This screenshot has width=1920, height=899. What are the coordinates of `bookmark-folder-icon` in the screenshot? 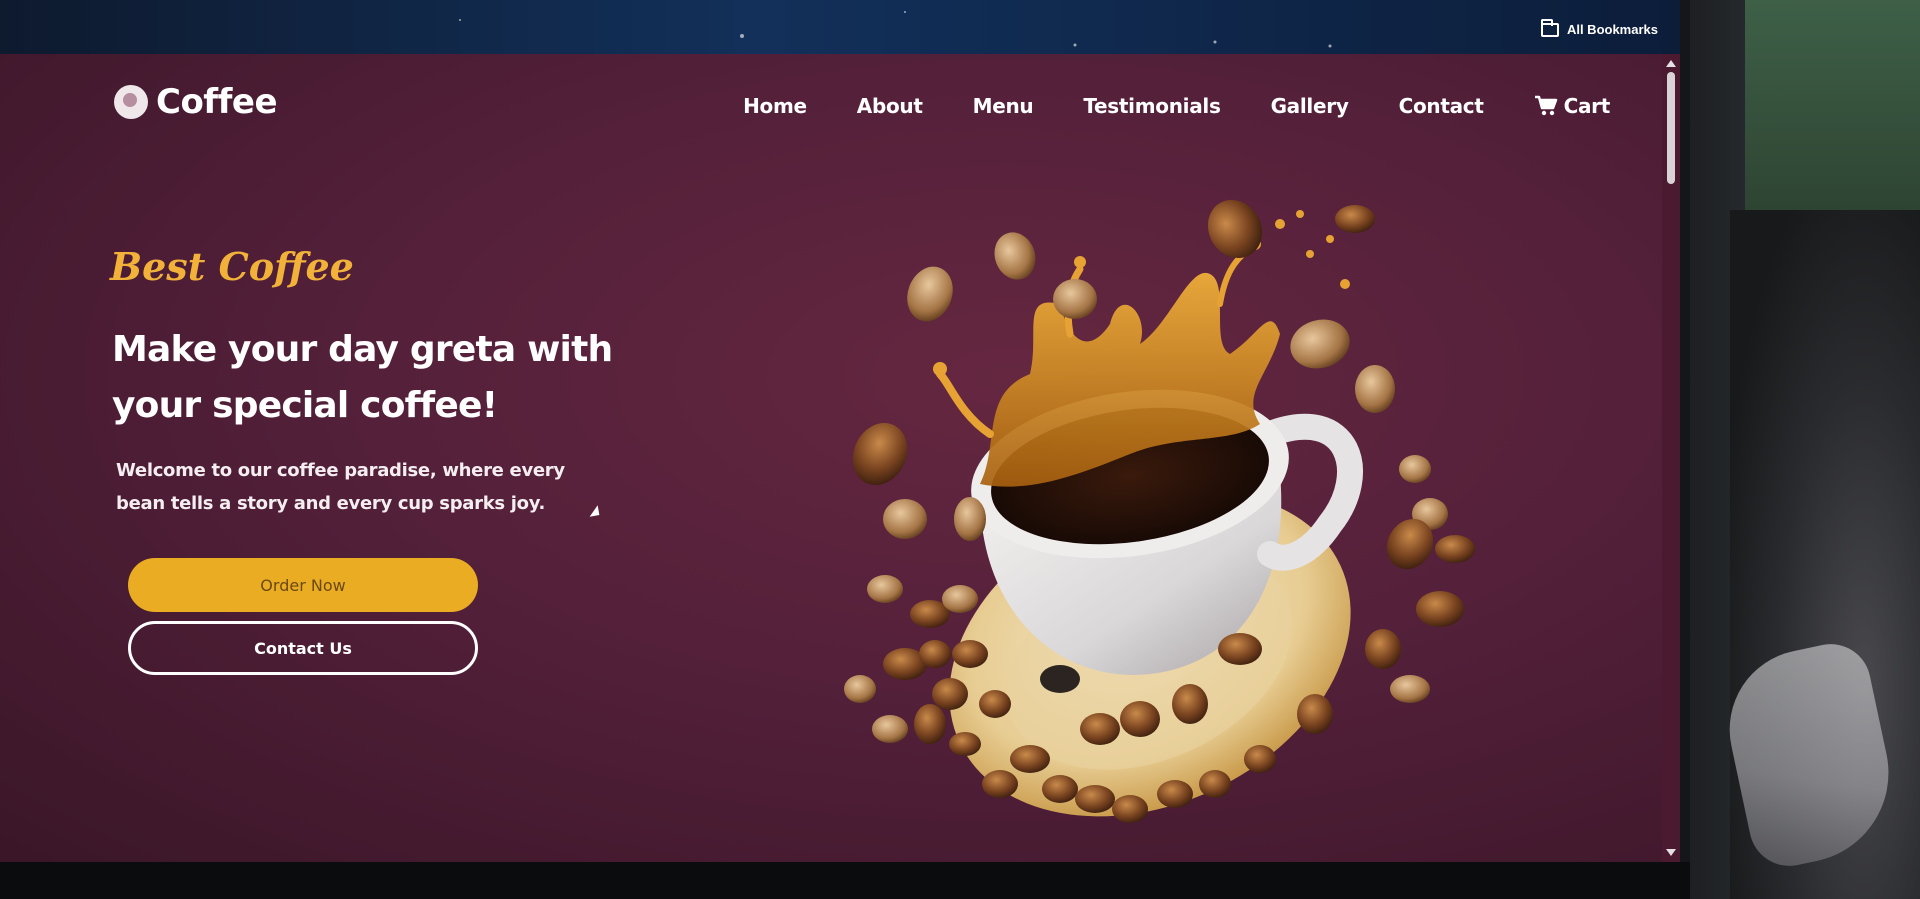 It's located at (1549, 27).